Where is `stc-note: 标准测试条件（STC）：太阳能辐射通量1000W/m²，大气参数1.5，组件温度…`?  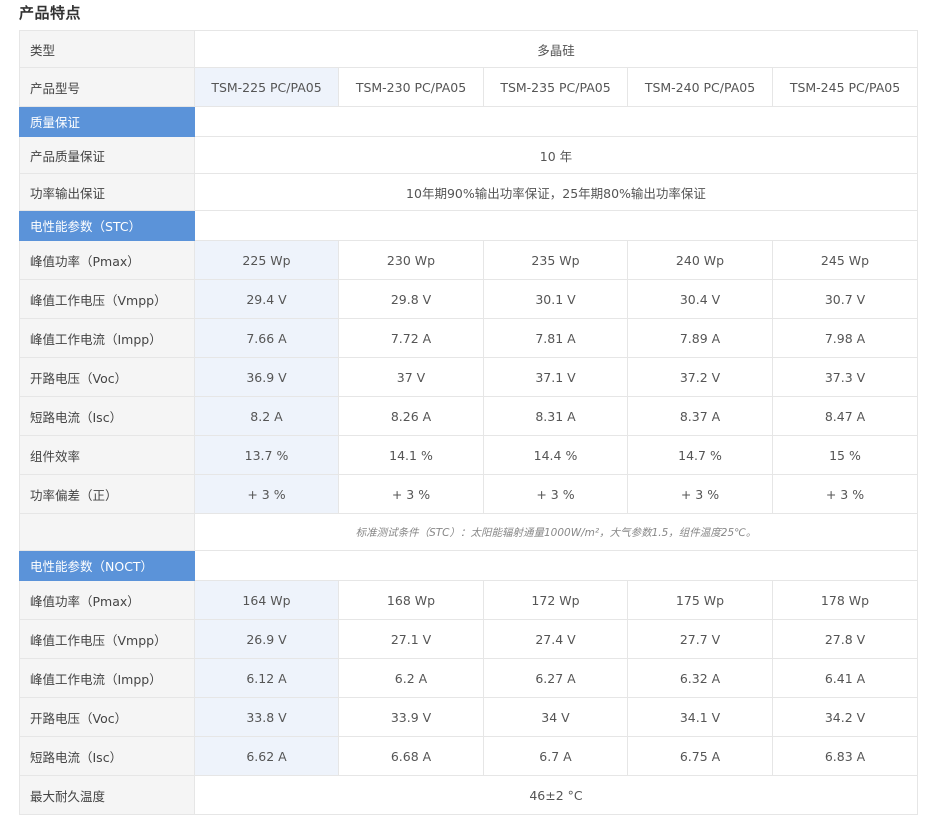
stc-note: 标准测试条件（STC）：太阳能辐射通量1000W/m²，大气参数1.5，组件温度… is located at coordinates (556, 532).